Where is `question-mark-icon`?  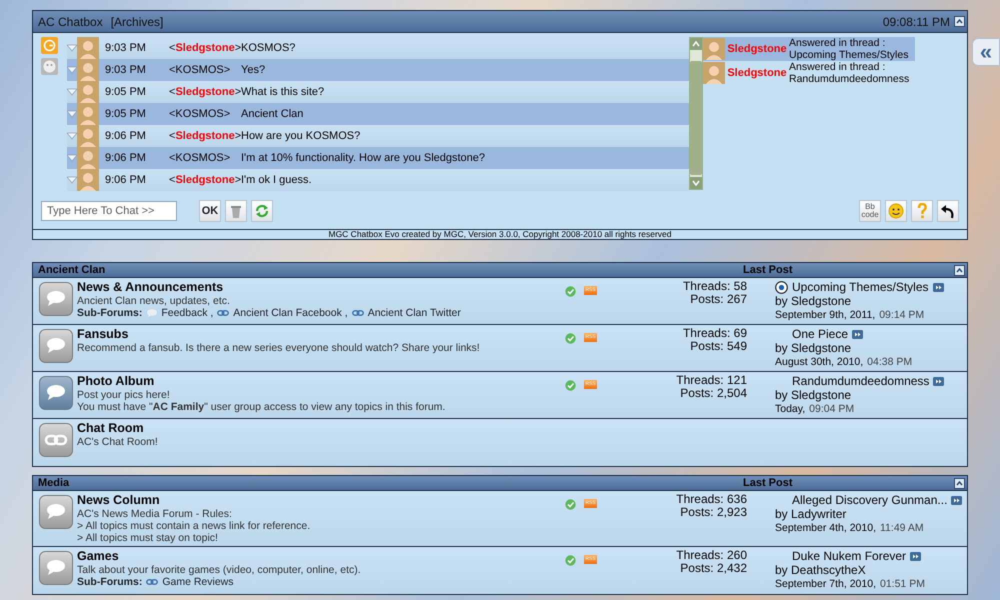
question-mark-icon is located at coordinates (922, 211).